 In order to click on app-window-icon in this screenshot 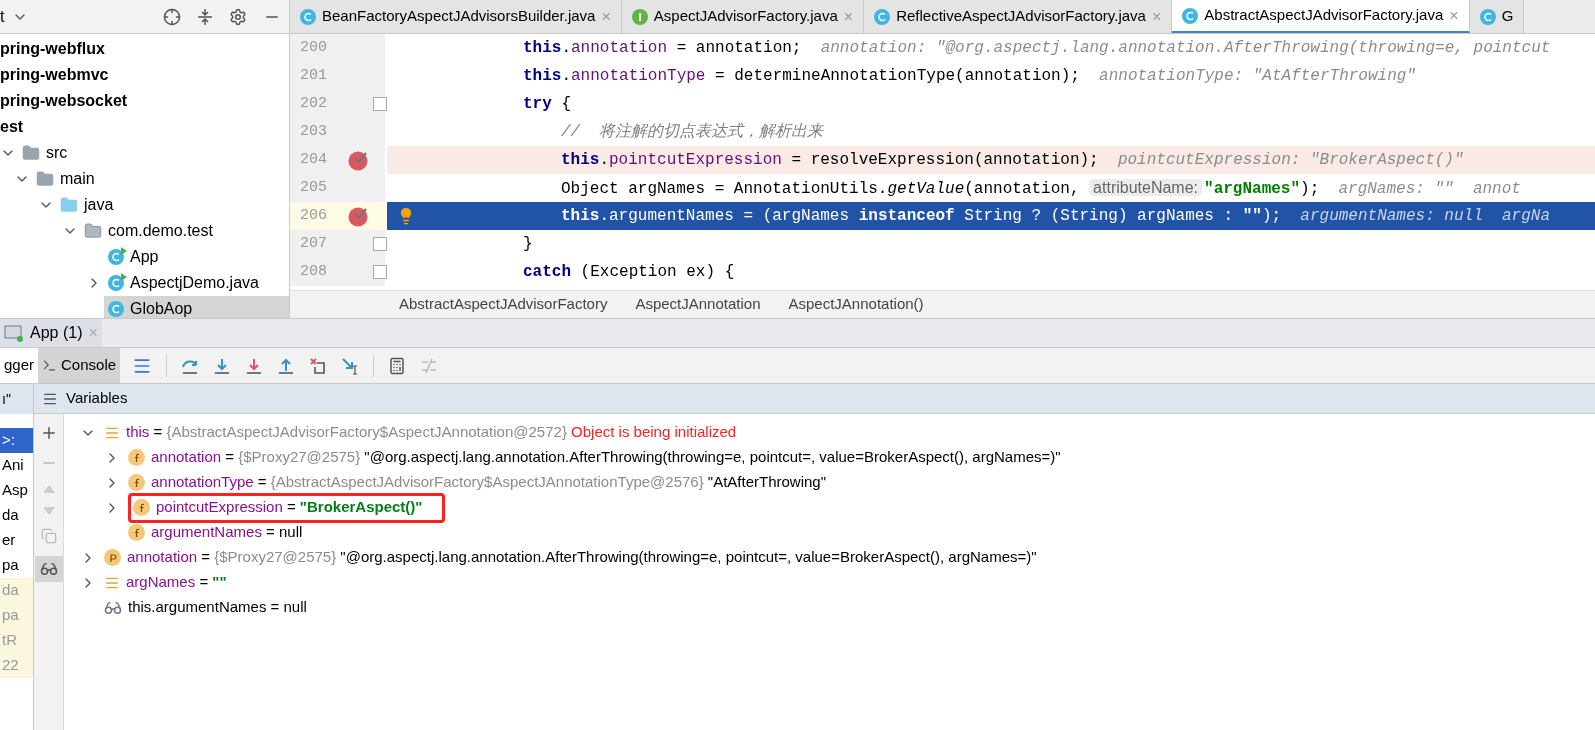, I will do `click(14, 333)`.